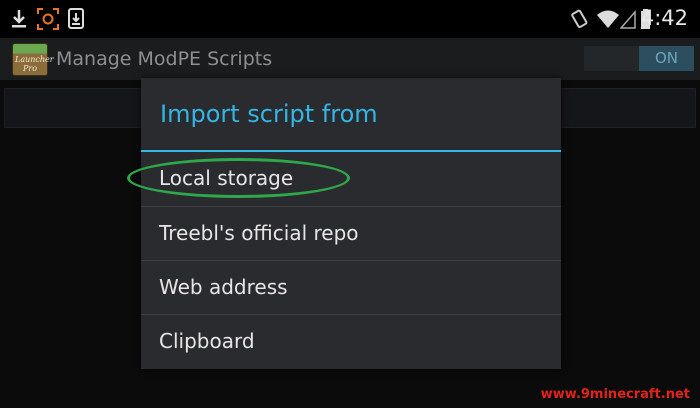 The image size is (700, 408). What do you see at coordinates (226, 178) in the screenshot?
I see `menu-item-label: Local storage` at bounding box center [226, 178].